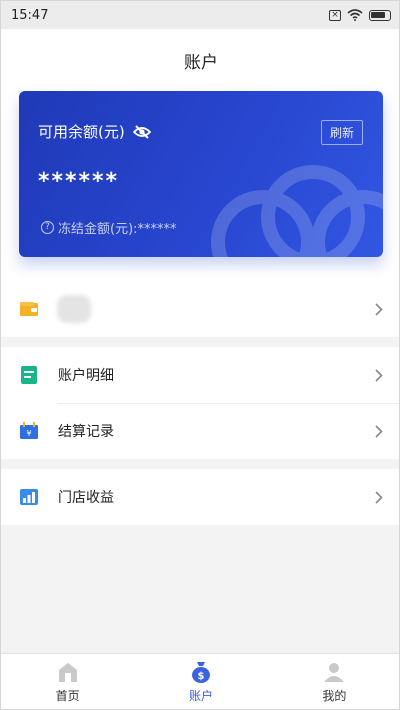 Image resolution: width=400 pixels, height=710 pixels. Describe the element at coordinates (47, 227) in the screenshot. I see `question-circle-icon: ?` at that location.